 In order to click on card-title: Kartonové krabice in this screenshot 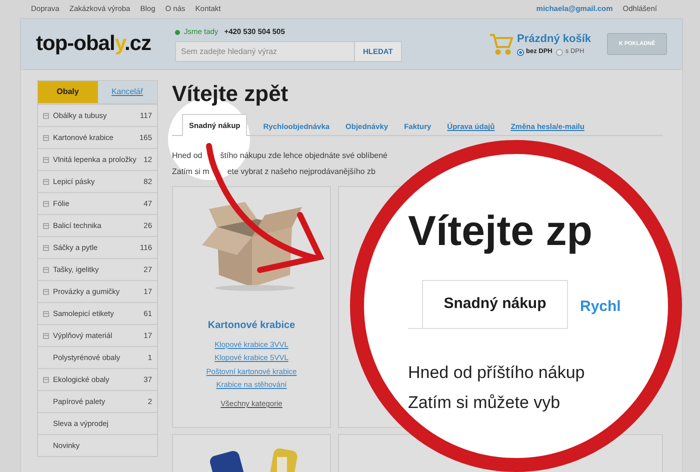, I will do `click(252, 325)`.